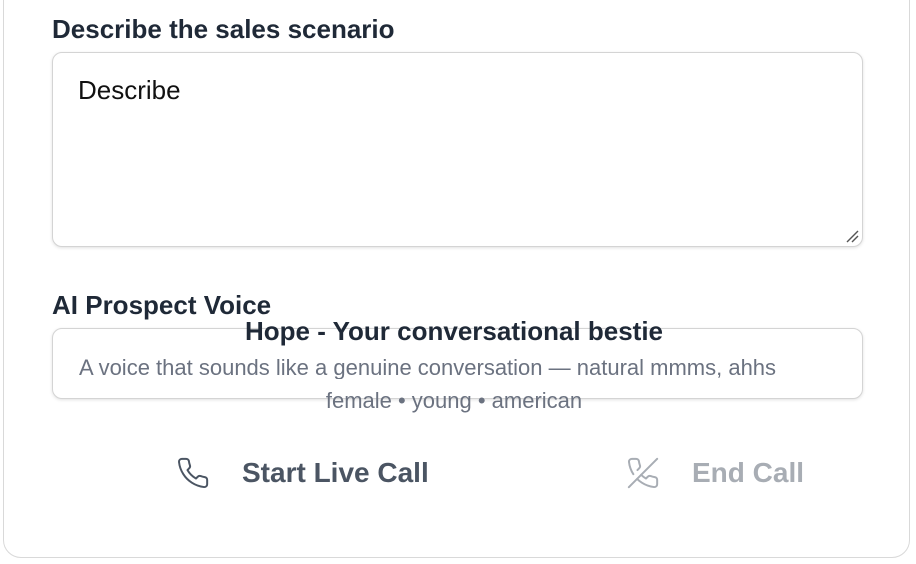 The width and height of the screenshot is (916, 564). I want to click on scenario-label: Describe the sales scenario, so click(223, 29).